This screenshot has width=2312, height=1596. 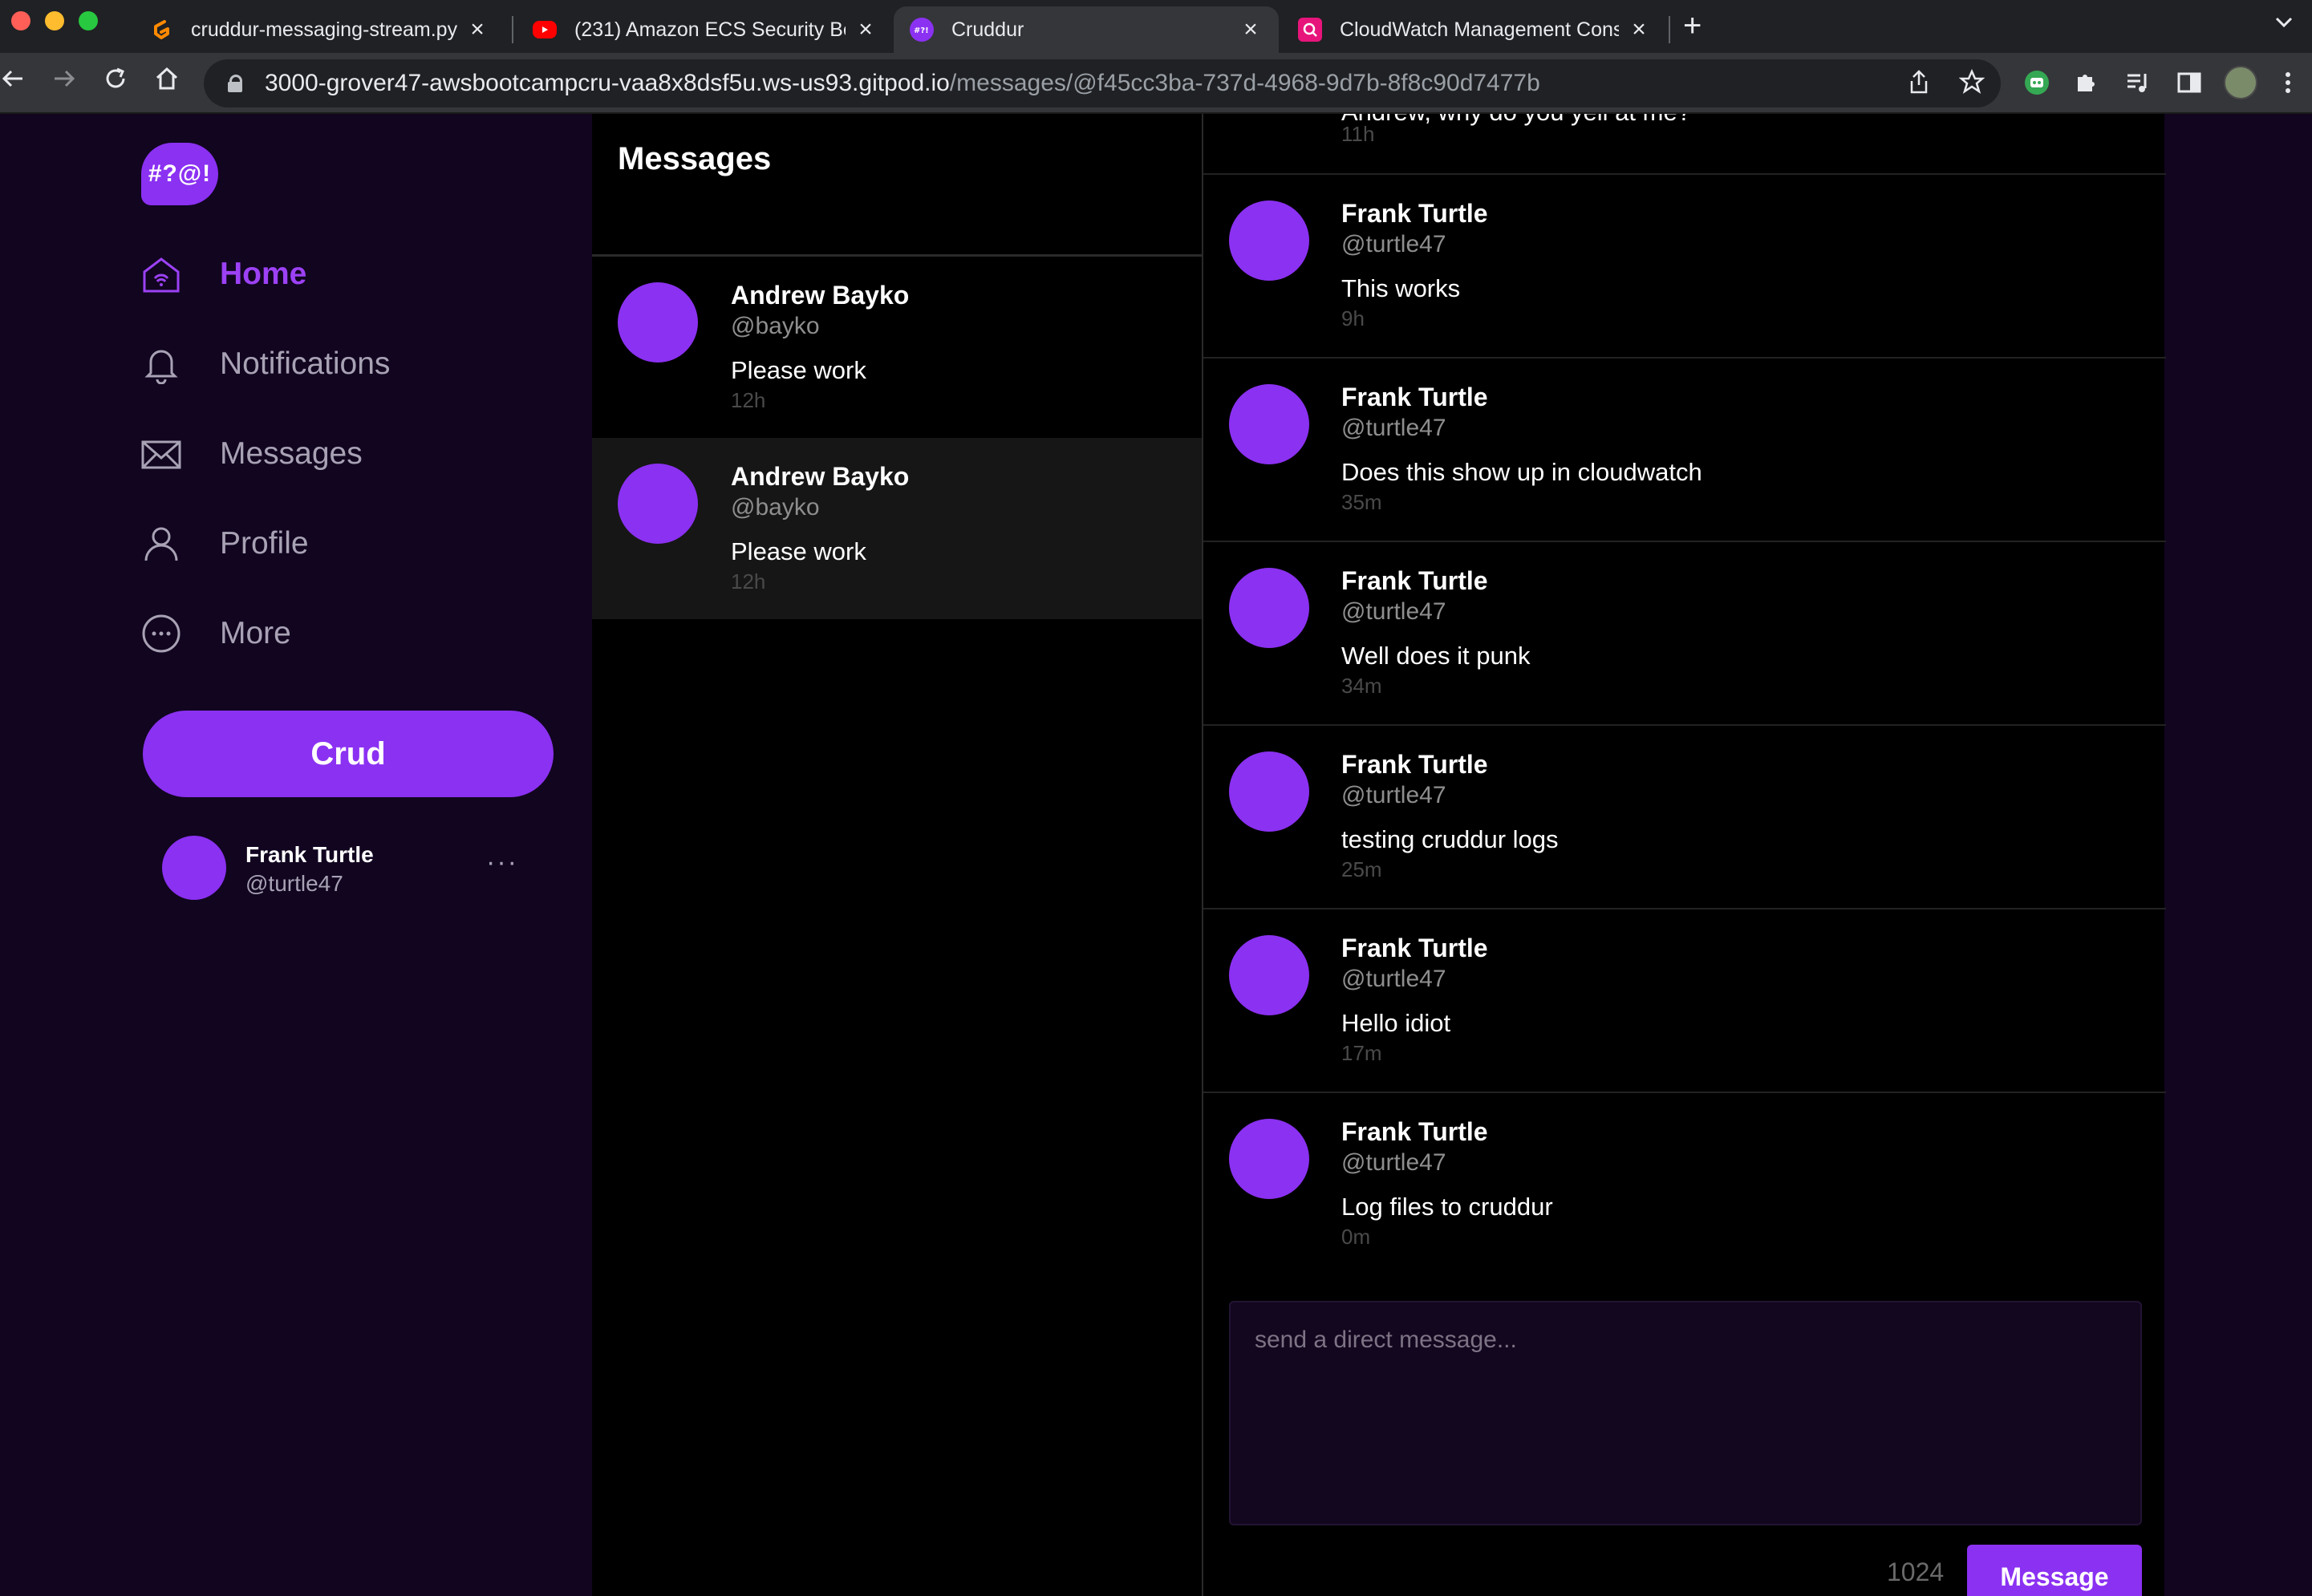 I want to click on media-queue-icon, so click(x=2138, y=86).